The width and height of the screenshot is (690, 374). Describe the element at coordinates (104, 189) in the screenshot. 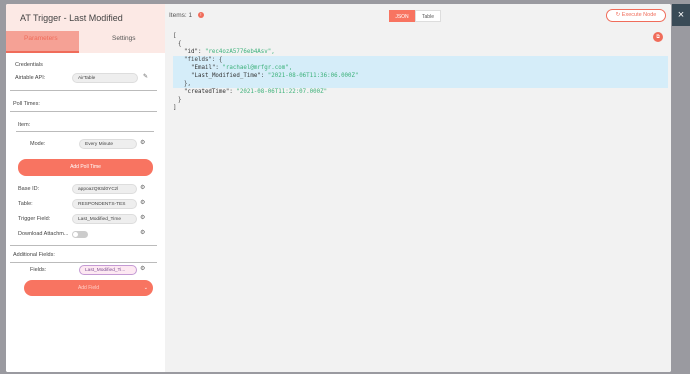

I see `base-id-input: appoazQ93d0YCzl` at that location.